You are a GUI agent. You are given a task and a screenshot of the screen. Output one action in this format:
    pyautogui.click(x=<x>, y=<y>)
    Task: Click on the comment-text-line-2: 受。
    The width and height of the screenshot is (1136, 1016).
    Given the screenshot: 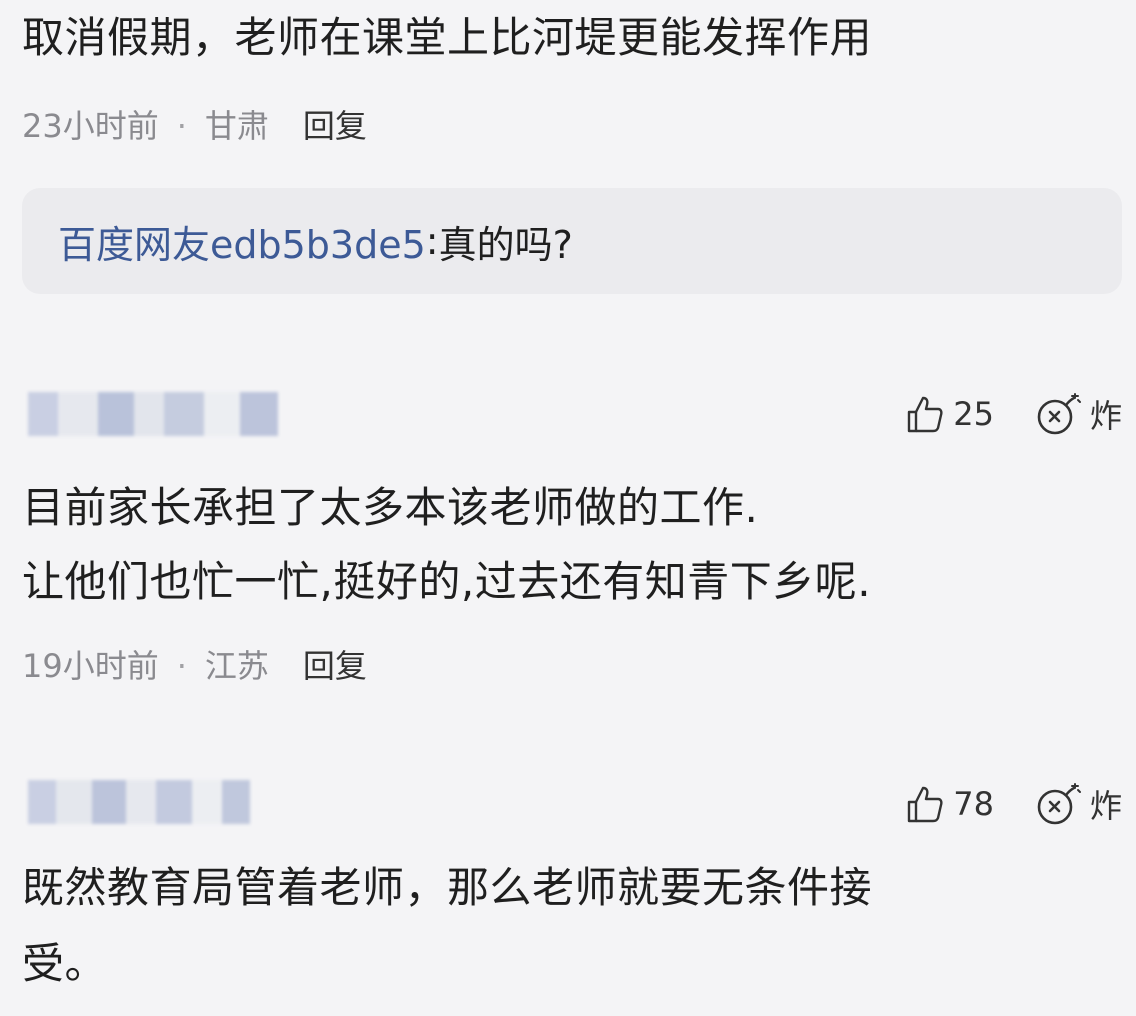 What is the action you would take?
    pyautogui.click(x=65, y=963)
    